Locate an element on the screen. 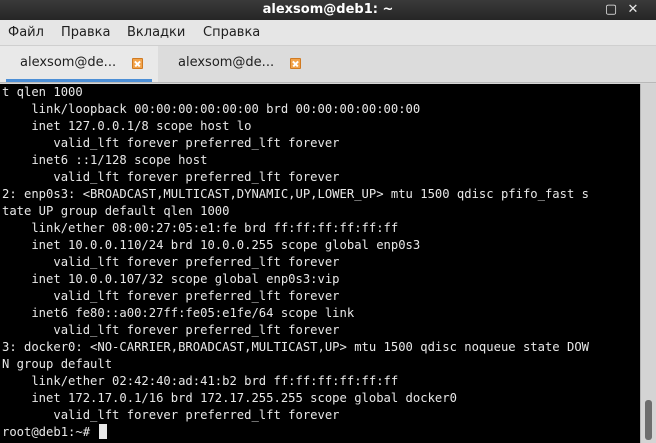 This screenshot has height=443, width=656. menu-bar: Файл Правка Вкладки Справка is located at coordinates (328, 33).